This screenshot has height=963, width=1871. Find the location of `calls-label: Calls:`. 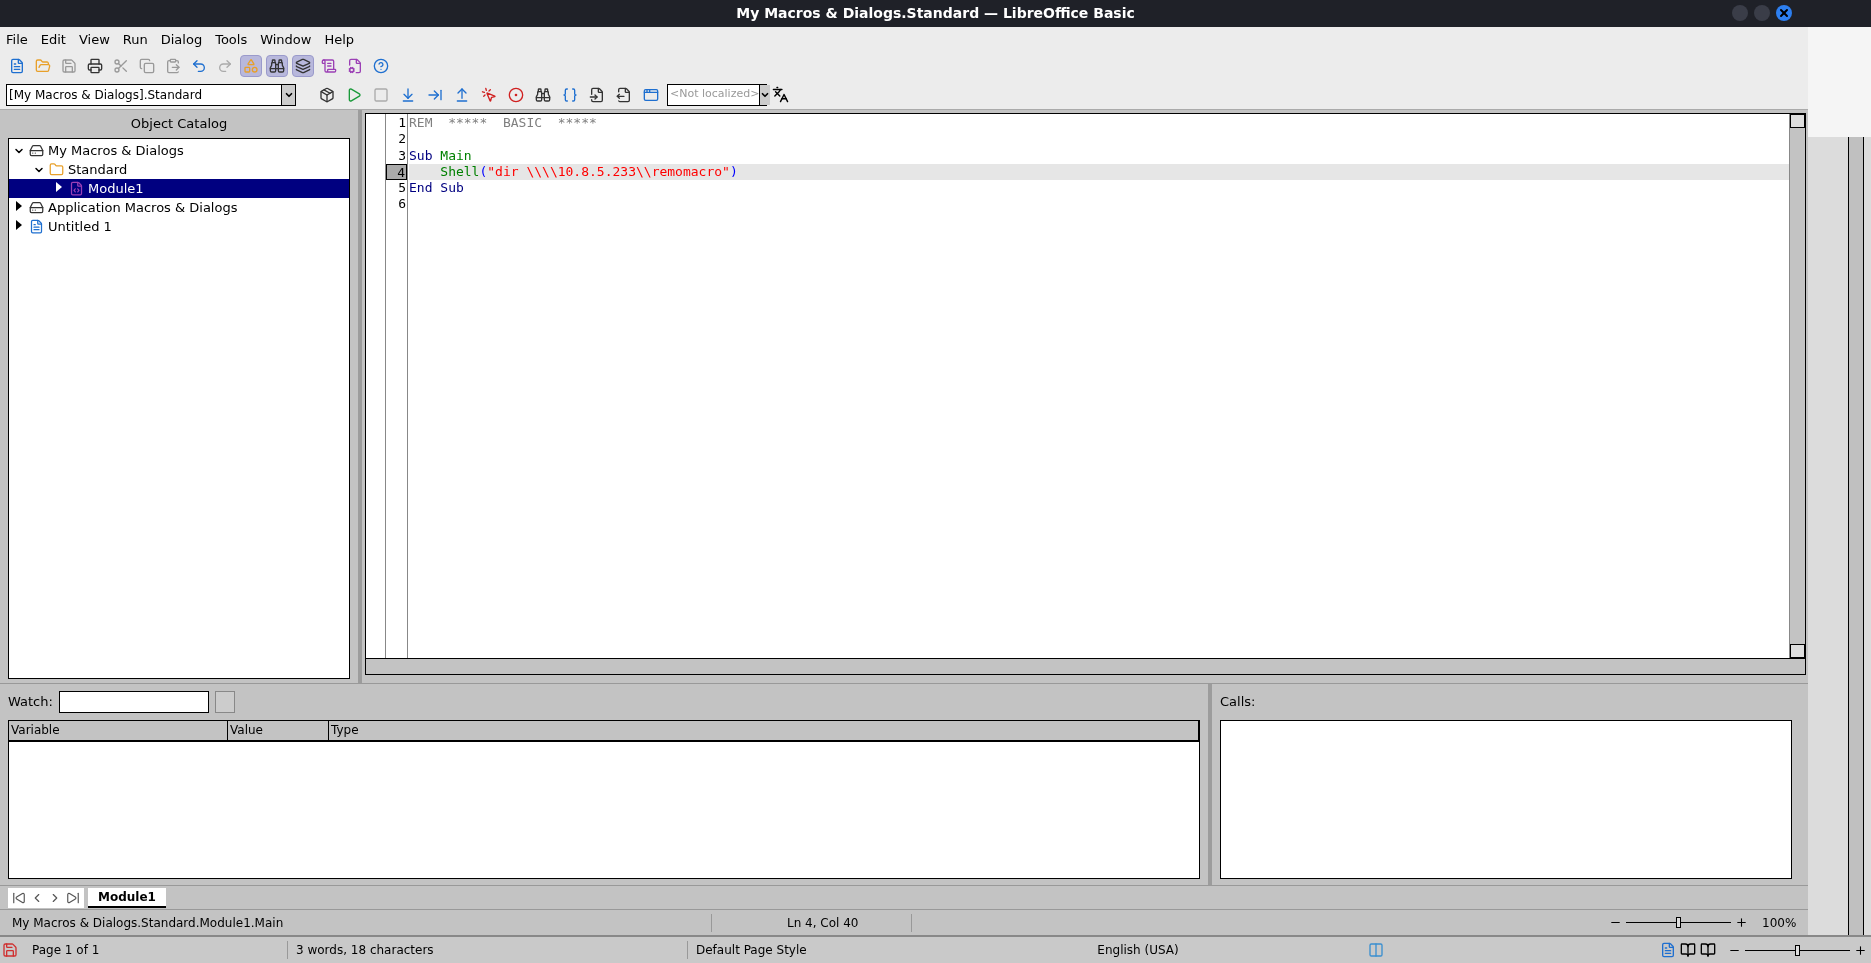

calls-label: Calls: is located at coordinates (1238, 702).